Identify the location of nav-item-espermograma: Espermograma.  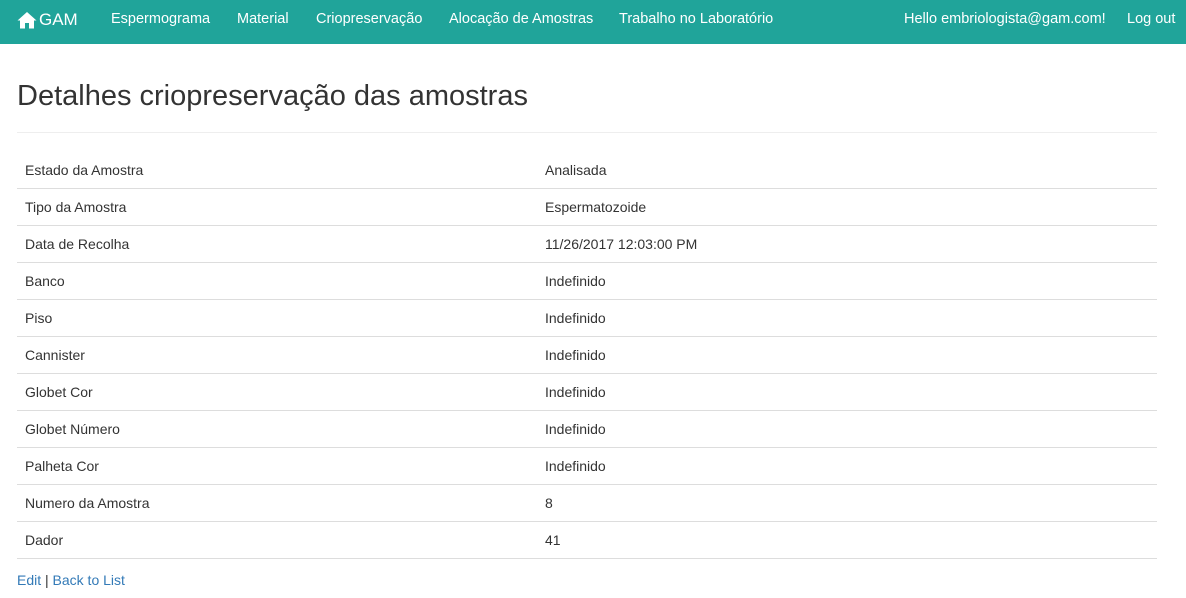
(160, 19).